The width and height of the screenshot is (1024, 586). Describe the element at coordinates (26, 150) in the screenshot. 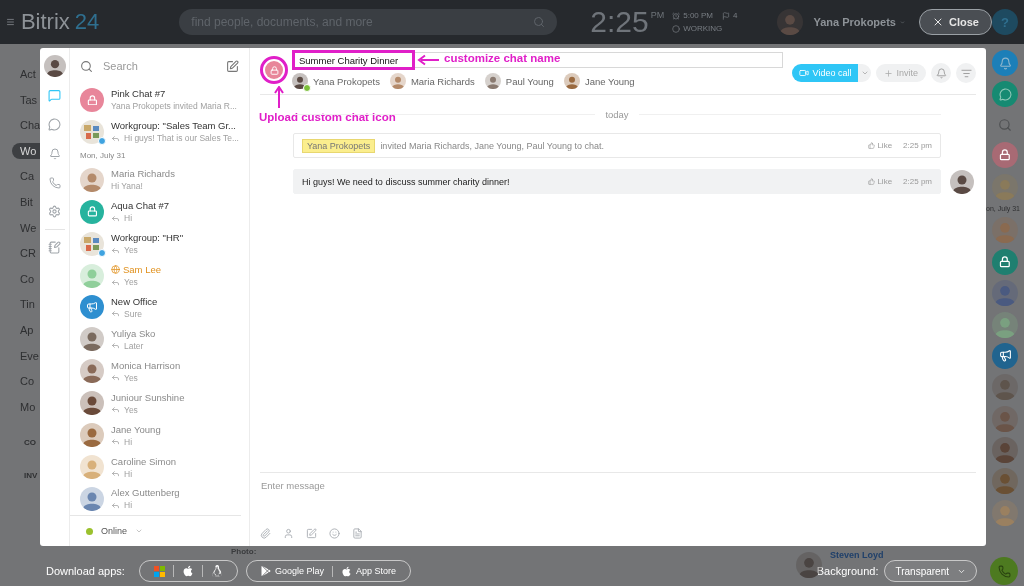

I see `menu-item: Wo` at that location.